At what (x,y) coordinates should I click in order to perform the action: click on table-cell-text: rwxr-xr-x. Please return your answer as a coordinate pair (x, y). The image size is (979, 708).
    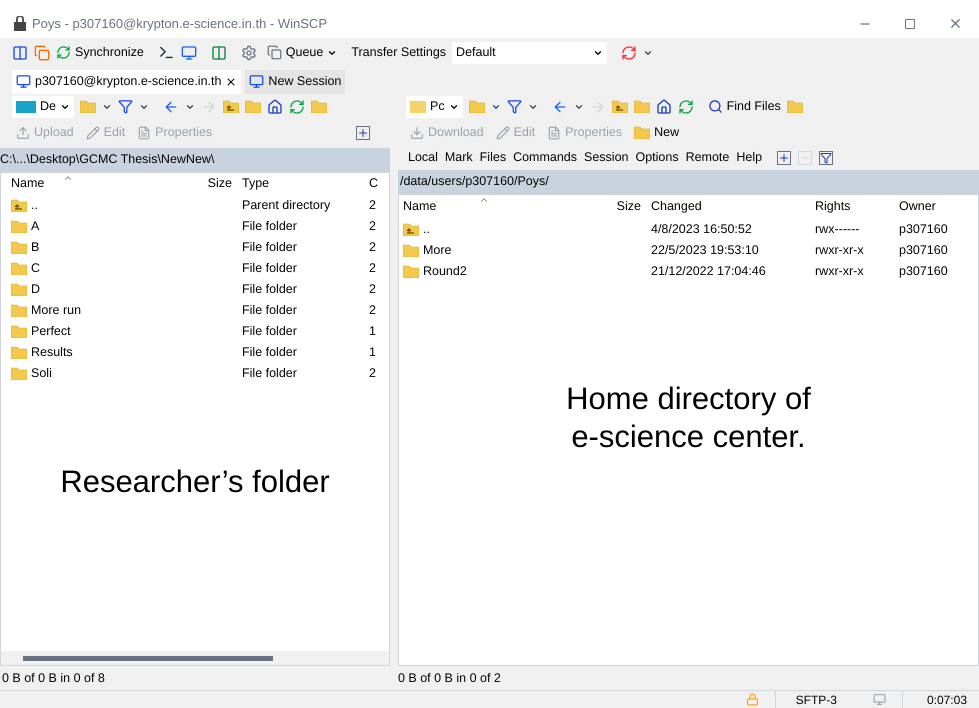
    Looking at the image, I should click on (839, 271).